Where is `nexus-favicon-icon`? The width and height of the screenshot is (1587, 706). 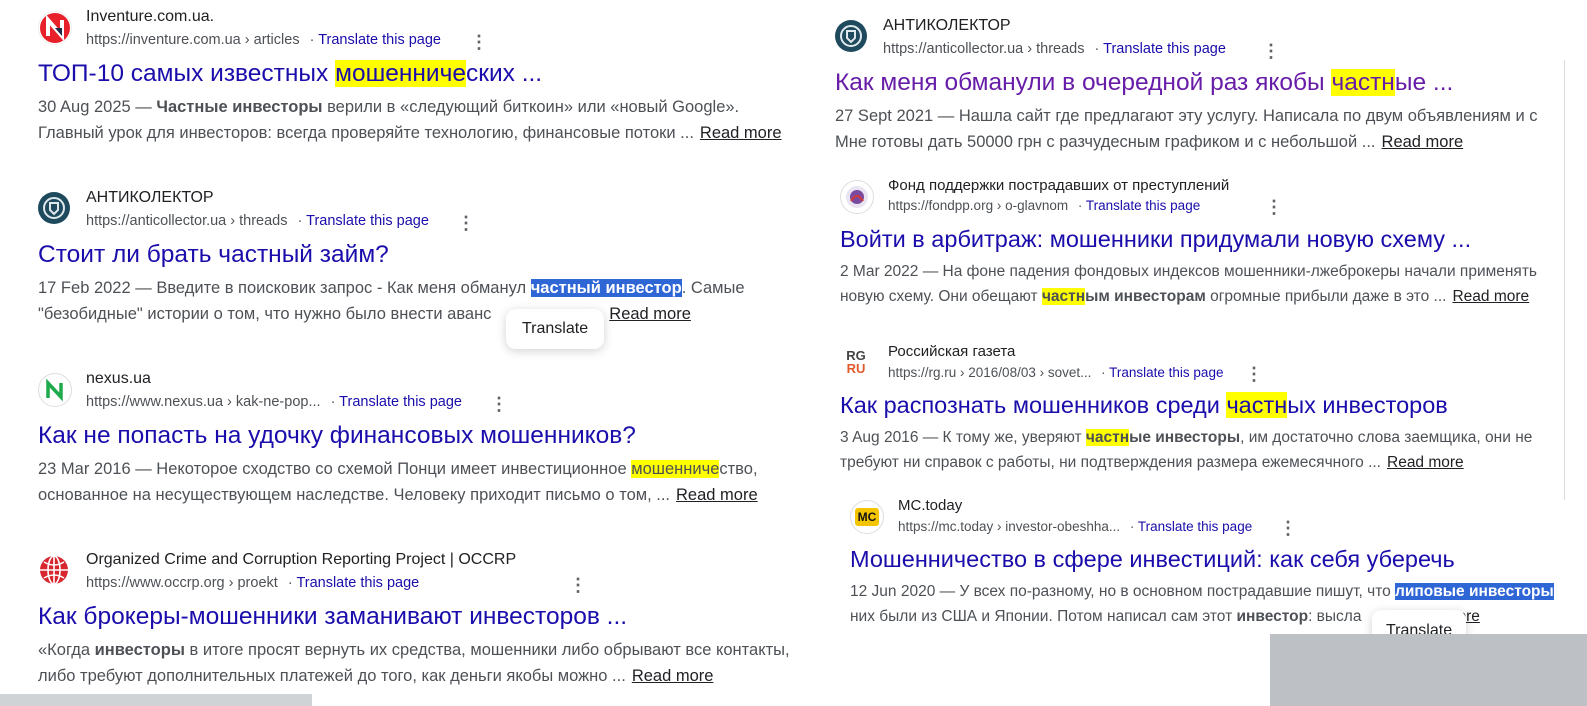
nexus-favicon-icon is located at coordinates (55, 390).